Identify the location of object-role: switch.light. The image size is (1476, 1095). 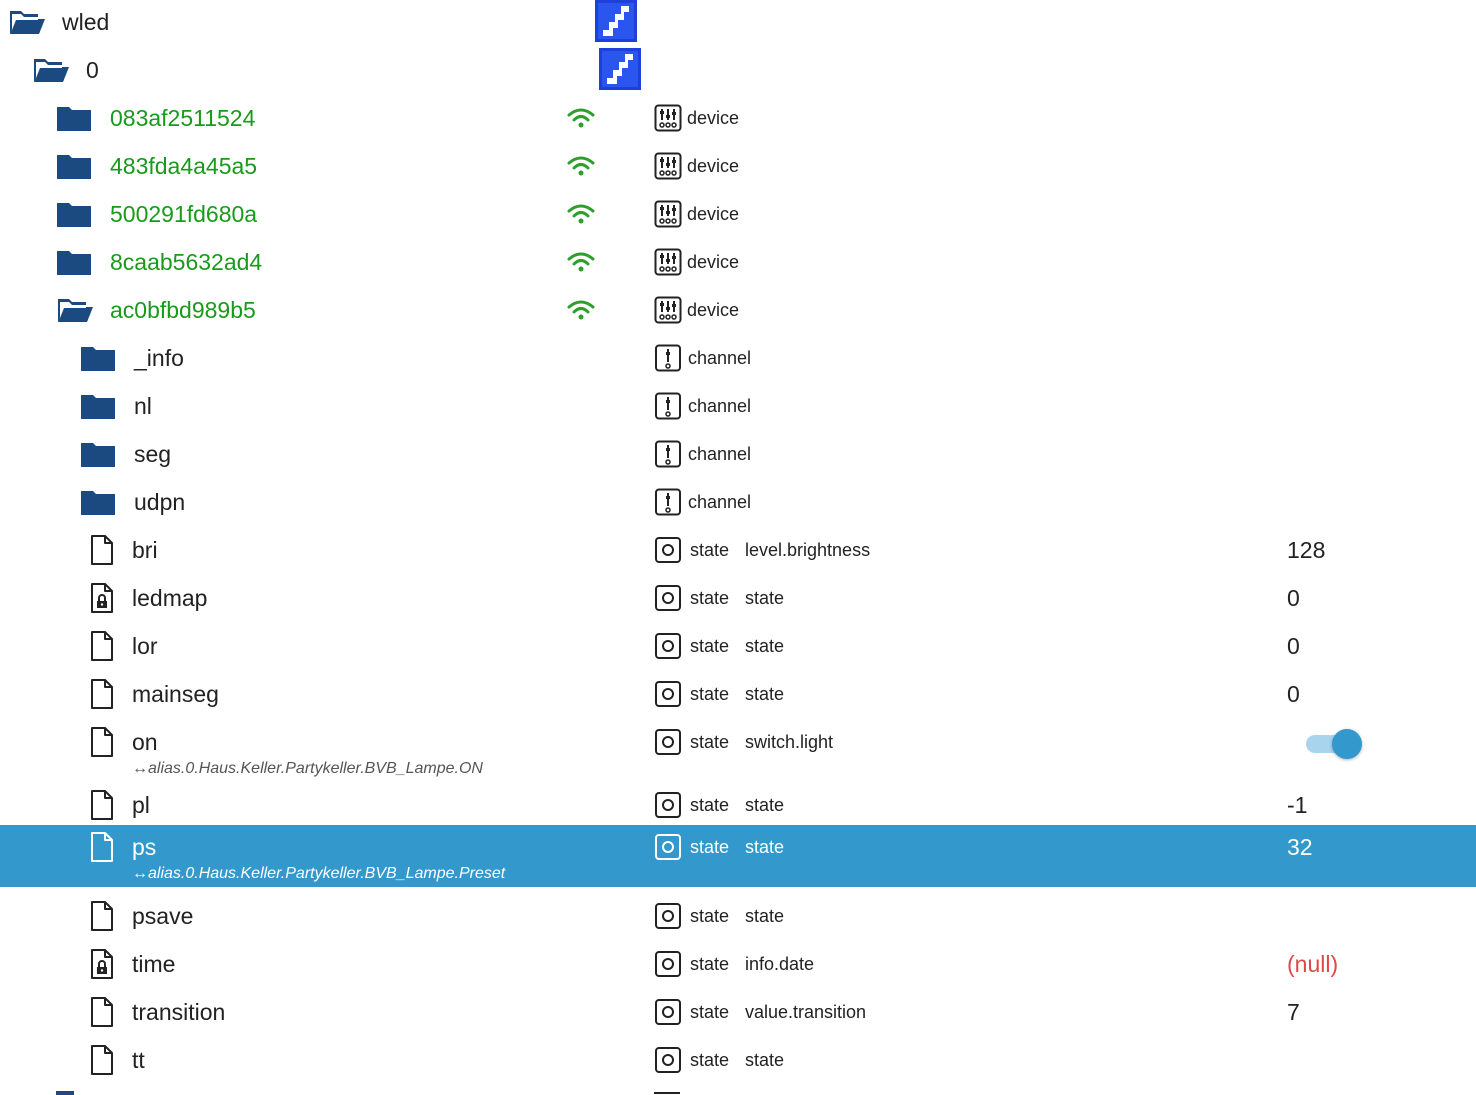
(789, 742).